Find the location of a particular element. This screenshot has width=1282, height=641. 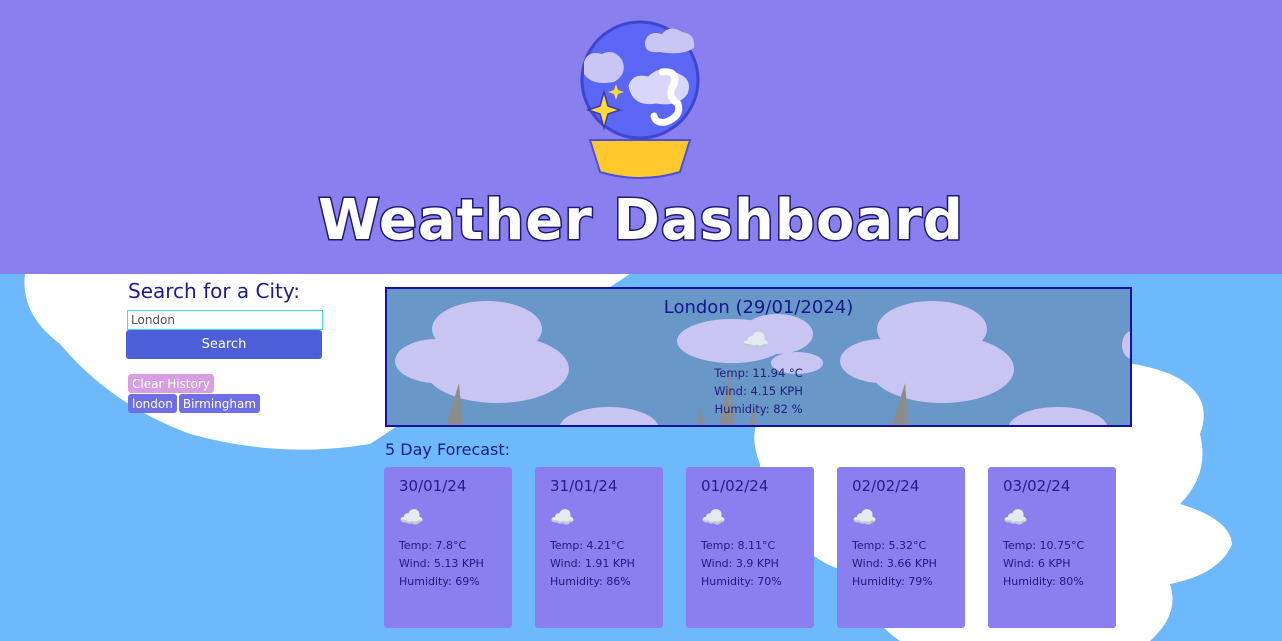

forecast-date: 01/02/24 is located at coordinates (735, 486).